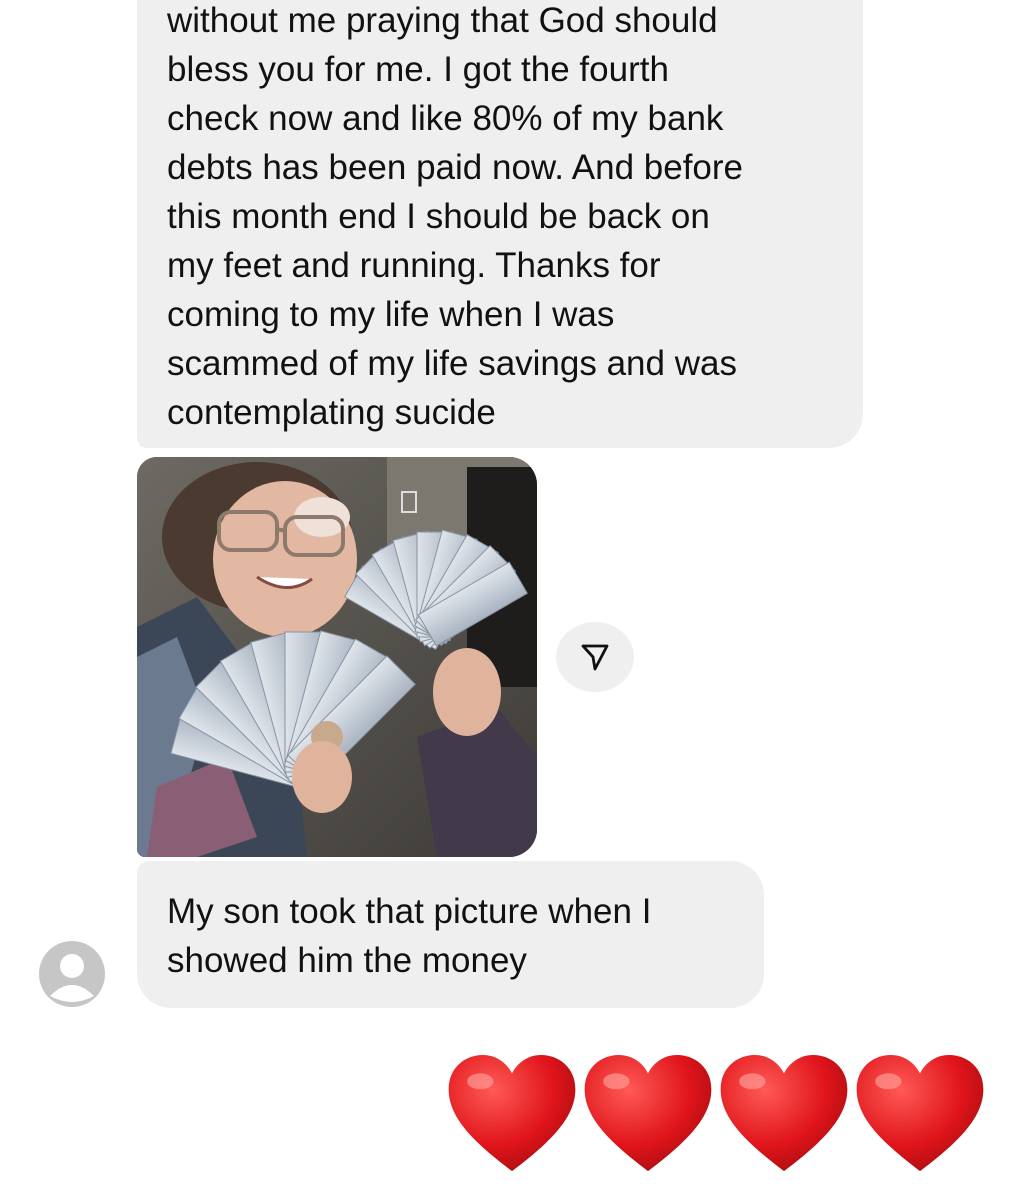  Describe the element at coordinates (418, 69) in the screenshot. I see `message-line: bless you for me. I got the fourth` at that location.